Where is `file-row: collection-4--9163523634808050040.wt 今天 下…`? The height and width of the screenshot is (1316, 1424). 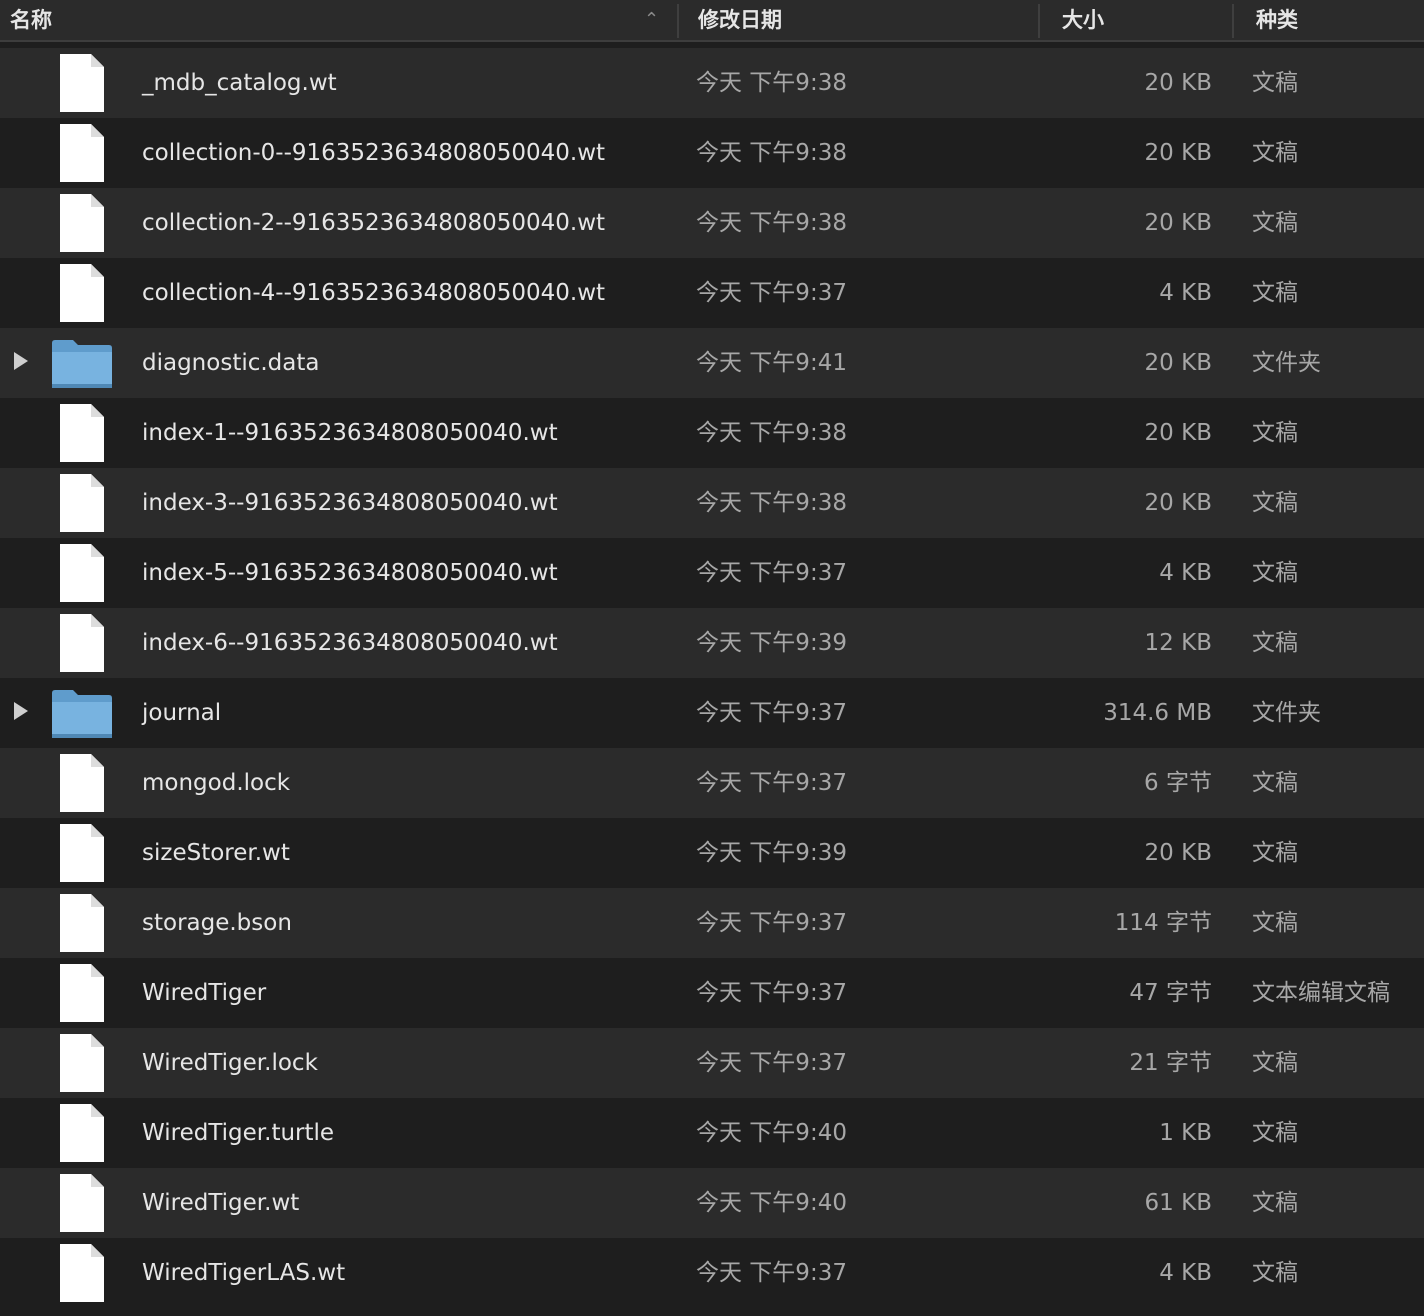 file-row: collection-4--9163523634808050040.wt 今天 下… is located at coordinates (712, 293).